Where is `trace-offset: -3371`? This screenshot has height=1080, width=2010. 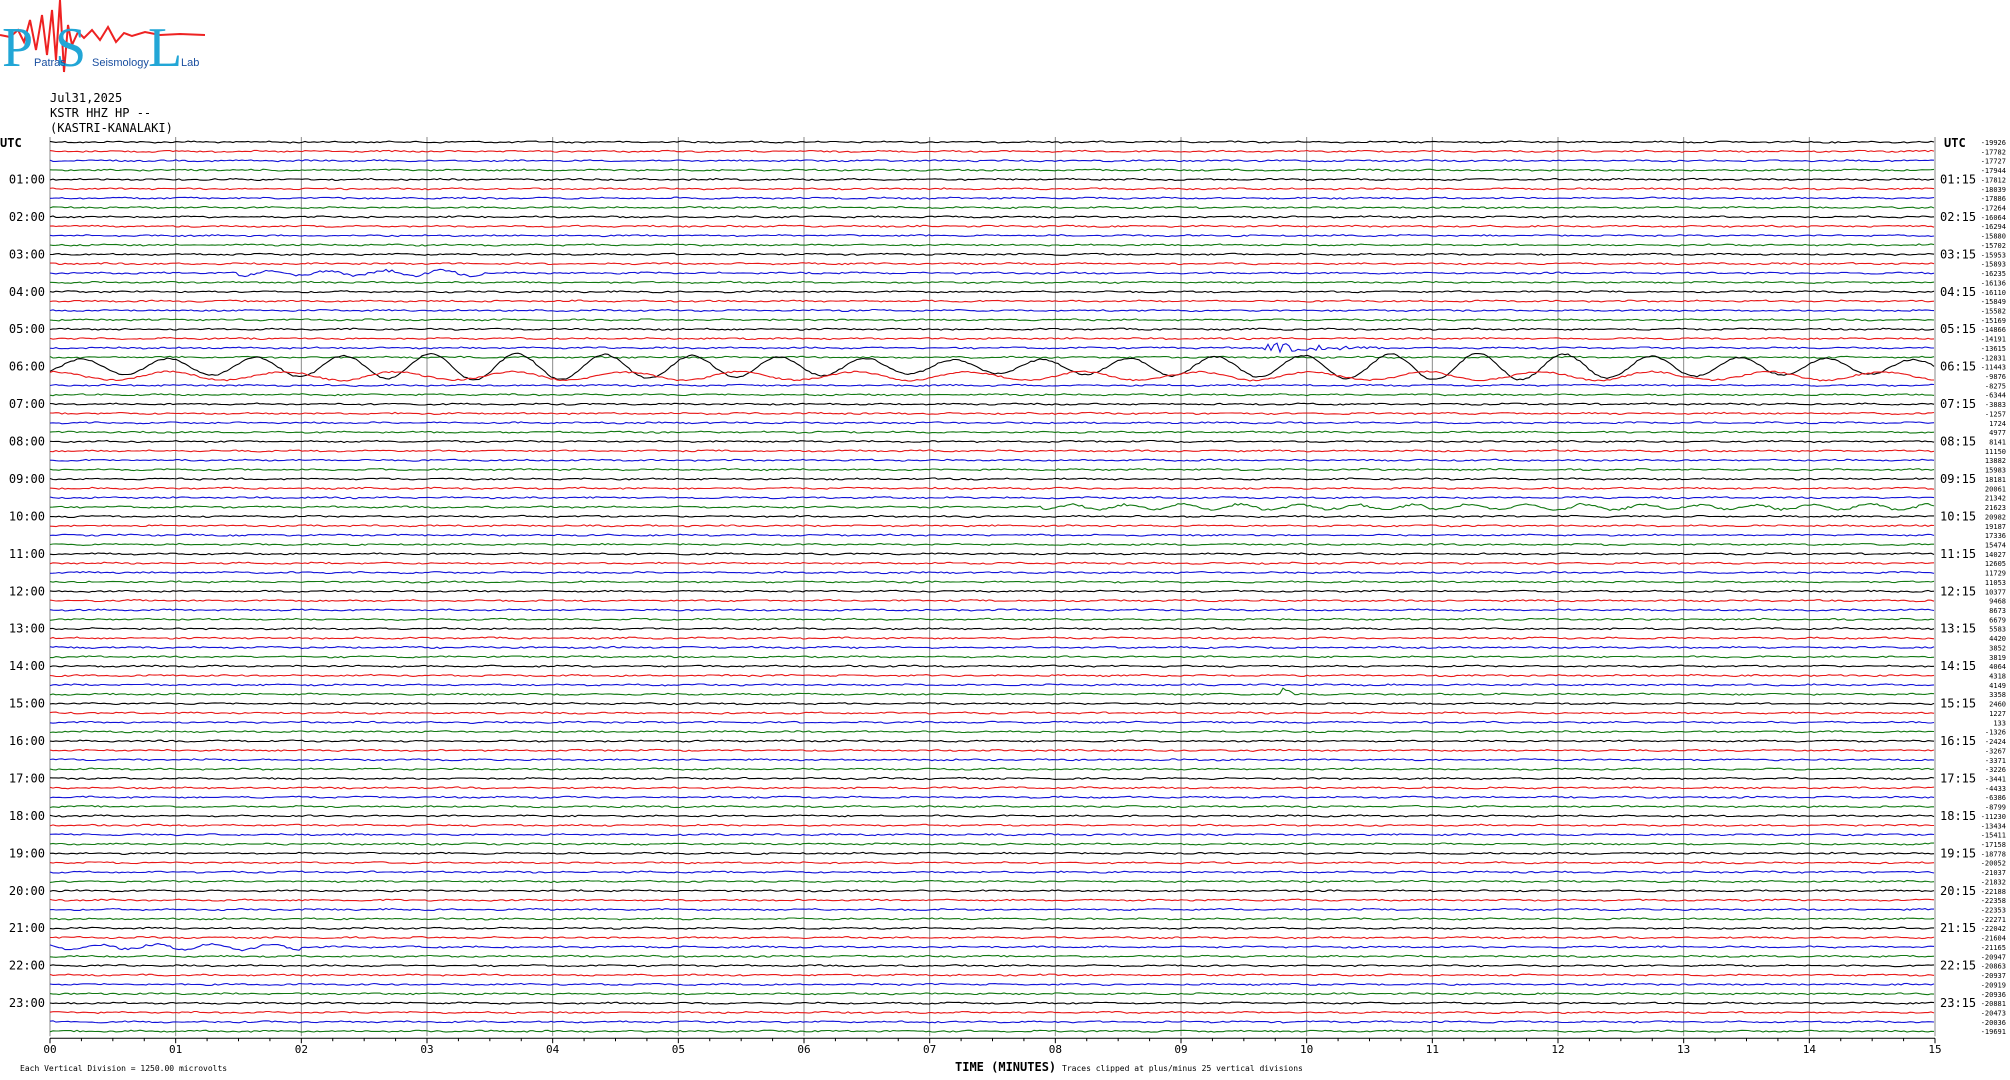 trace-offset: -3371 is located at coordinates (1995, 761).